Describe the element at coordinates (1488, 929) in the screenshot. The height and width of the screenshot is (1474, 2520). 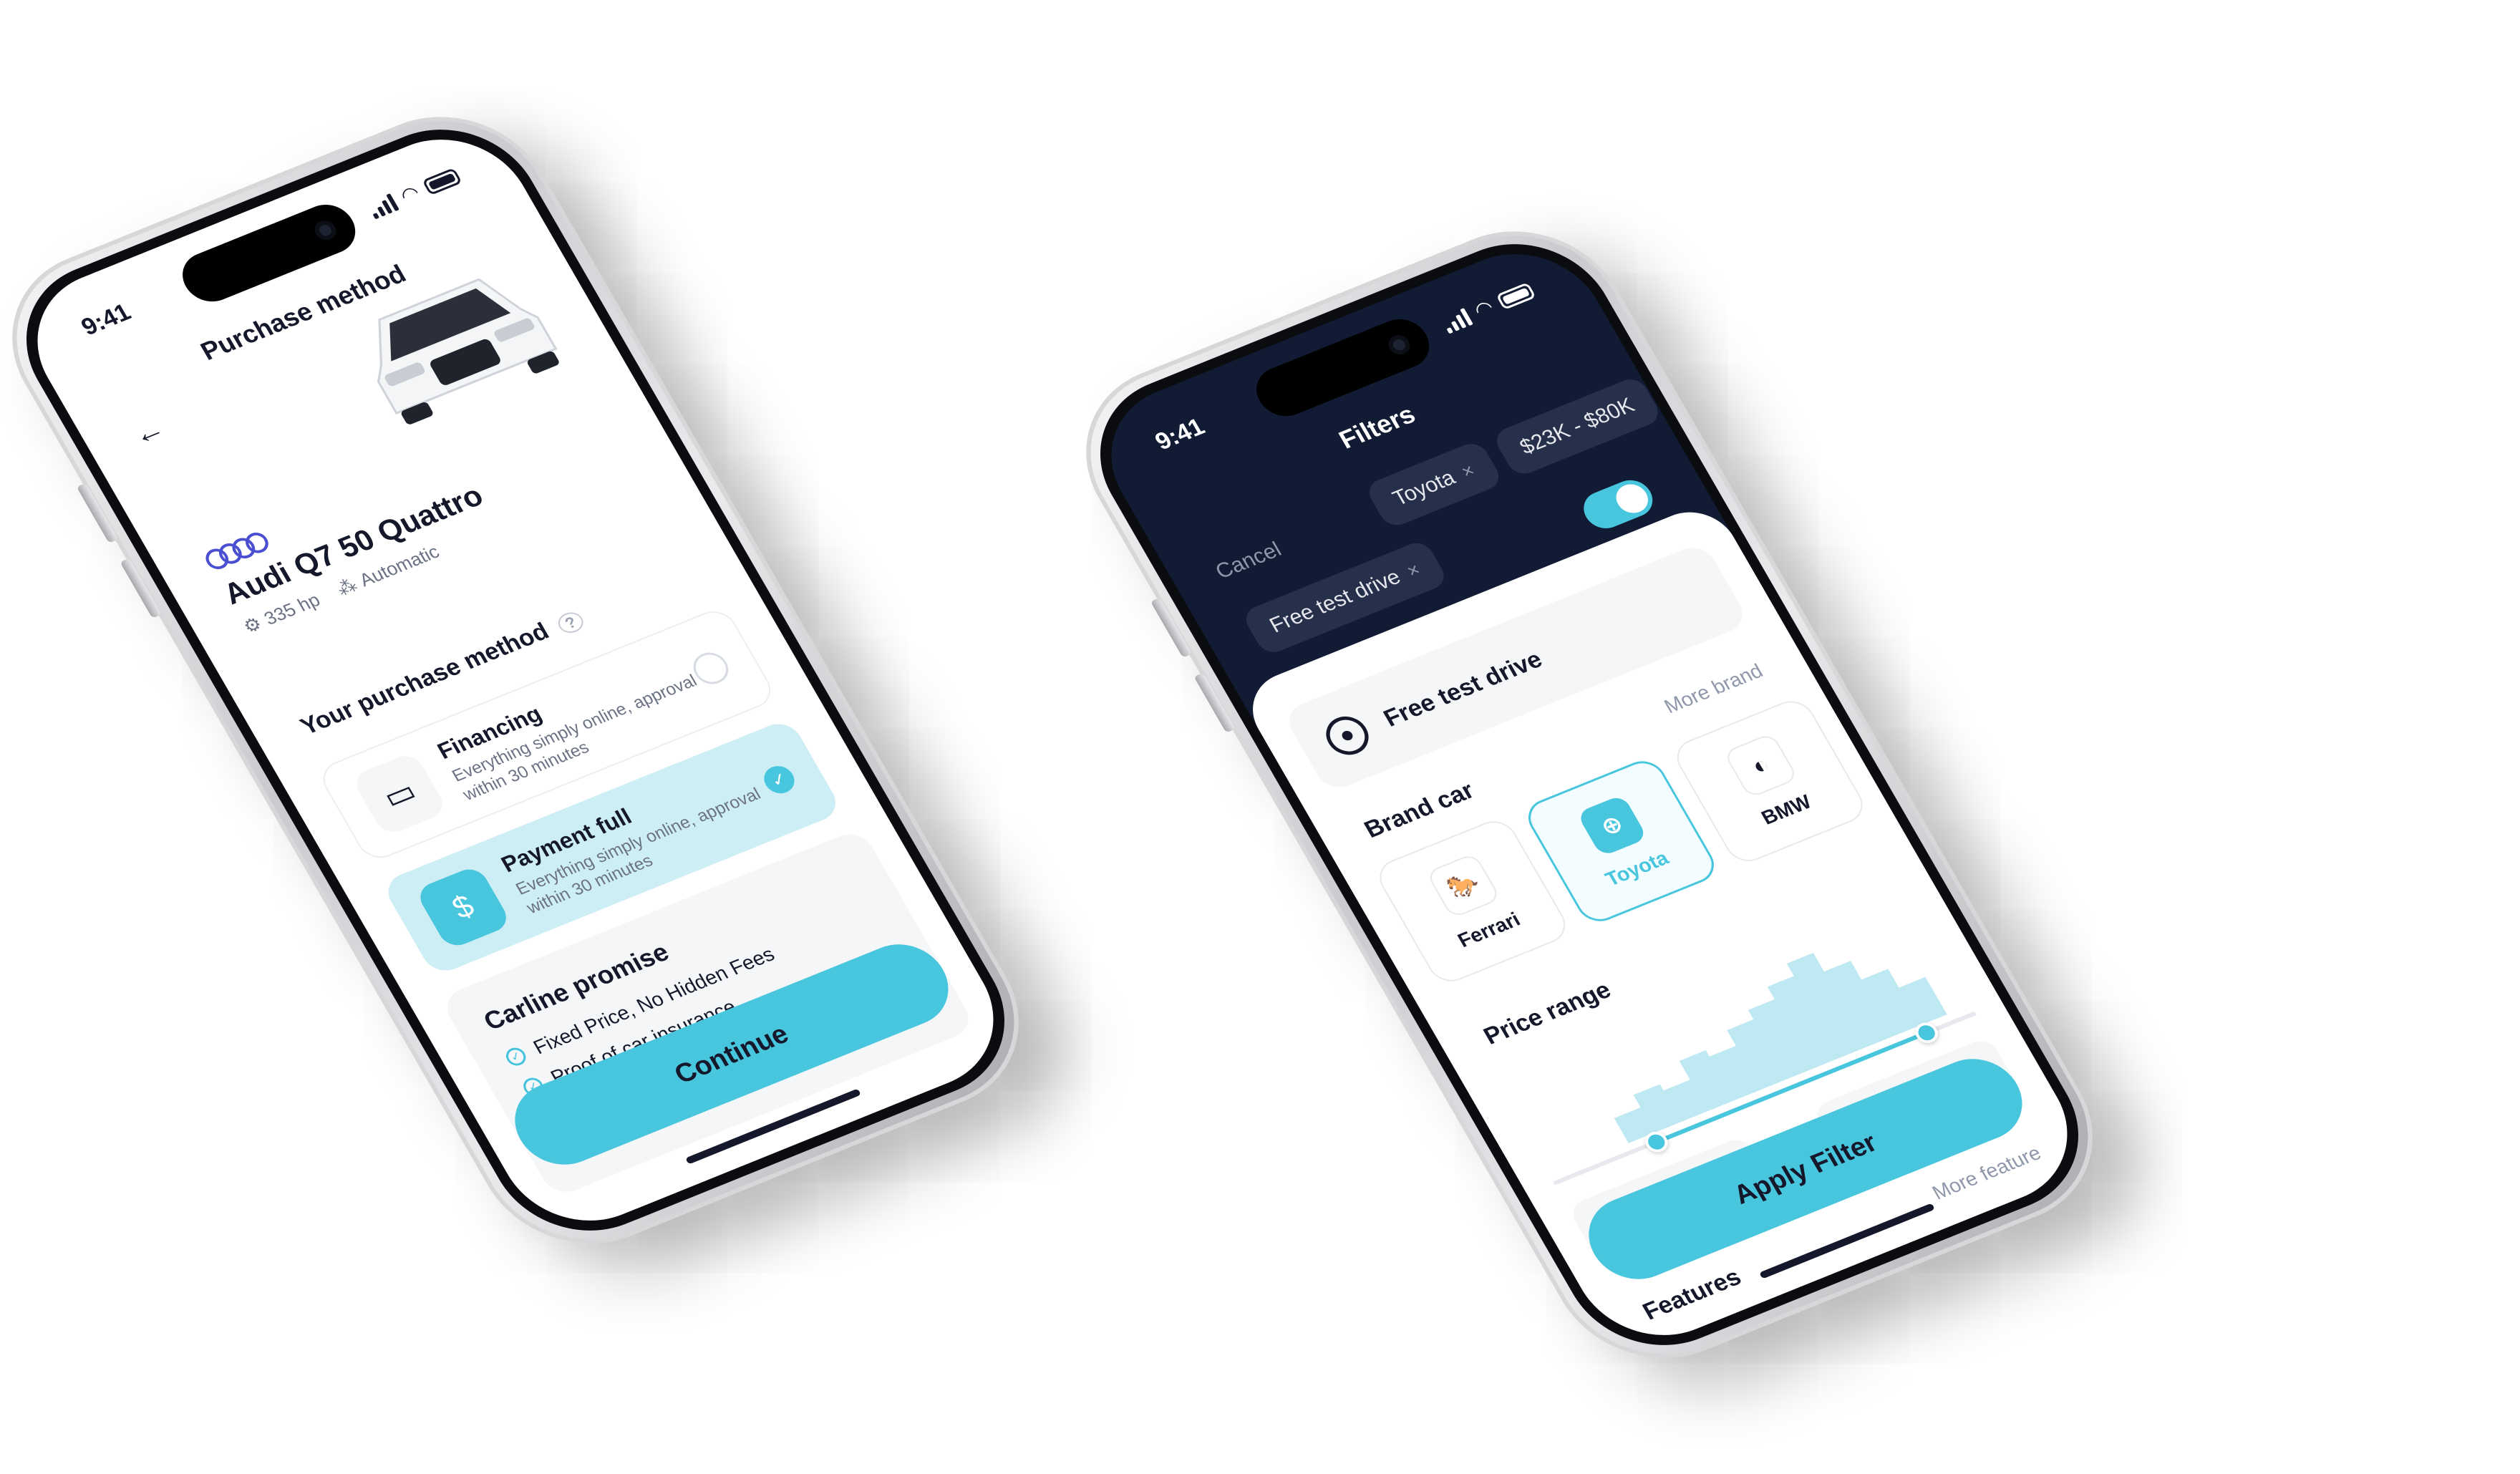
I see `brand-name: Ferrari` at that location.